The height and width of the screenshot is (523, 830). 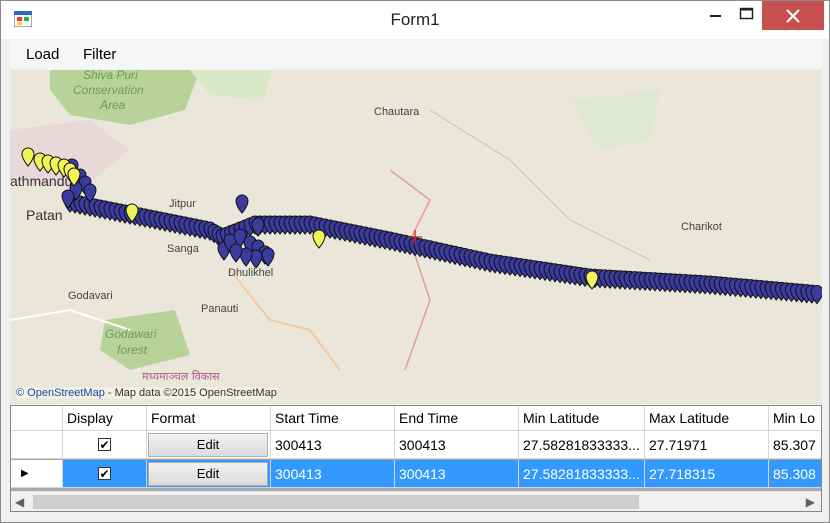 What do you see at coordinates (457, 418) in the screenshot?
I see `col-header-end-time: End Time` at bounding box center [457, 418].